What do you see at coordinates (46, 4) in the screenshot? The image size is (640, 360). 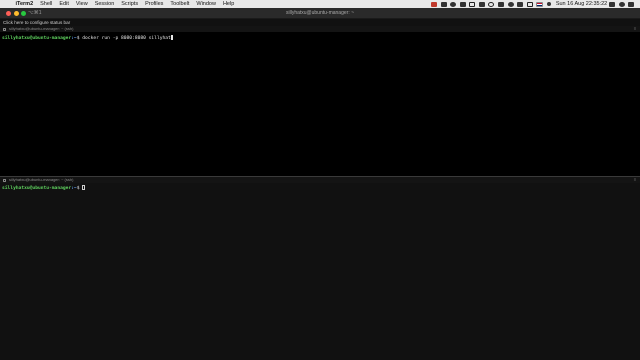 I see `menu-shell: Shell` at bounding box center [46, 4].